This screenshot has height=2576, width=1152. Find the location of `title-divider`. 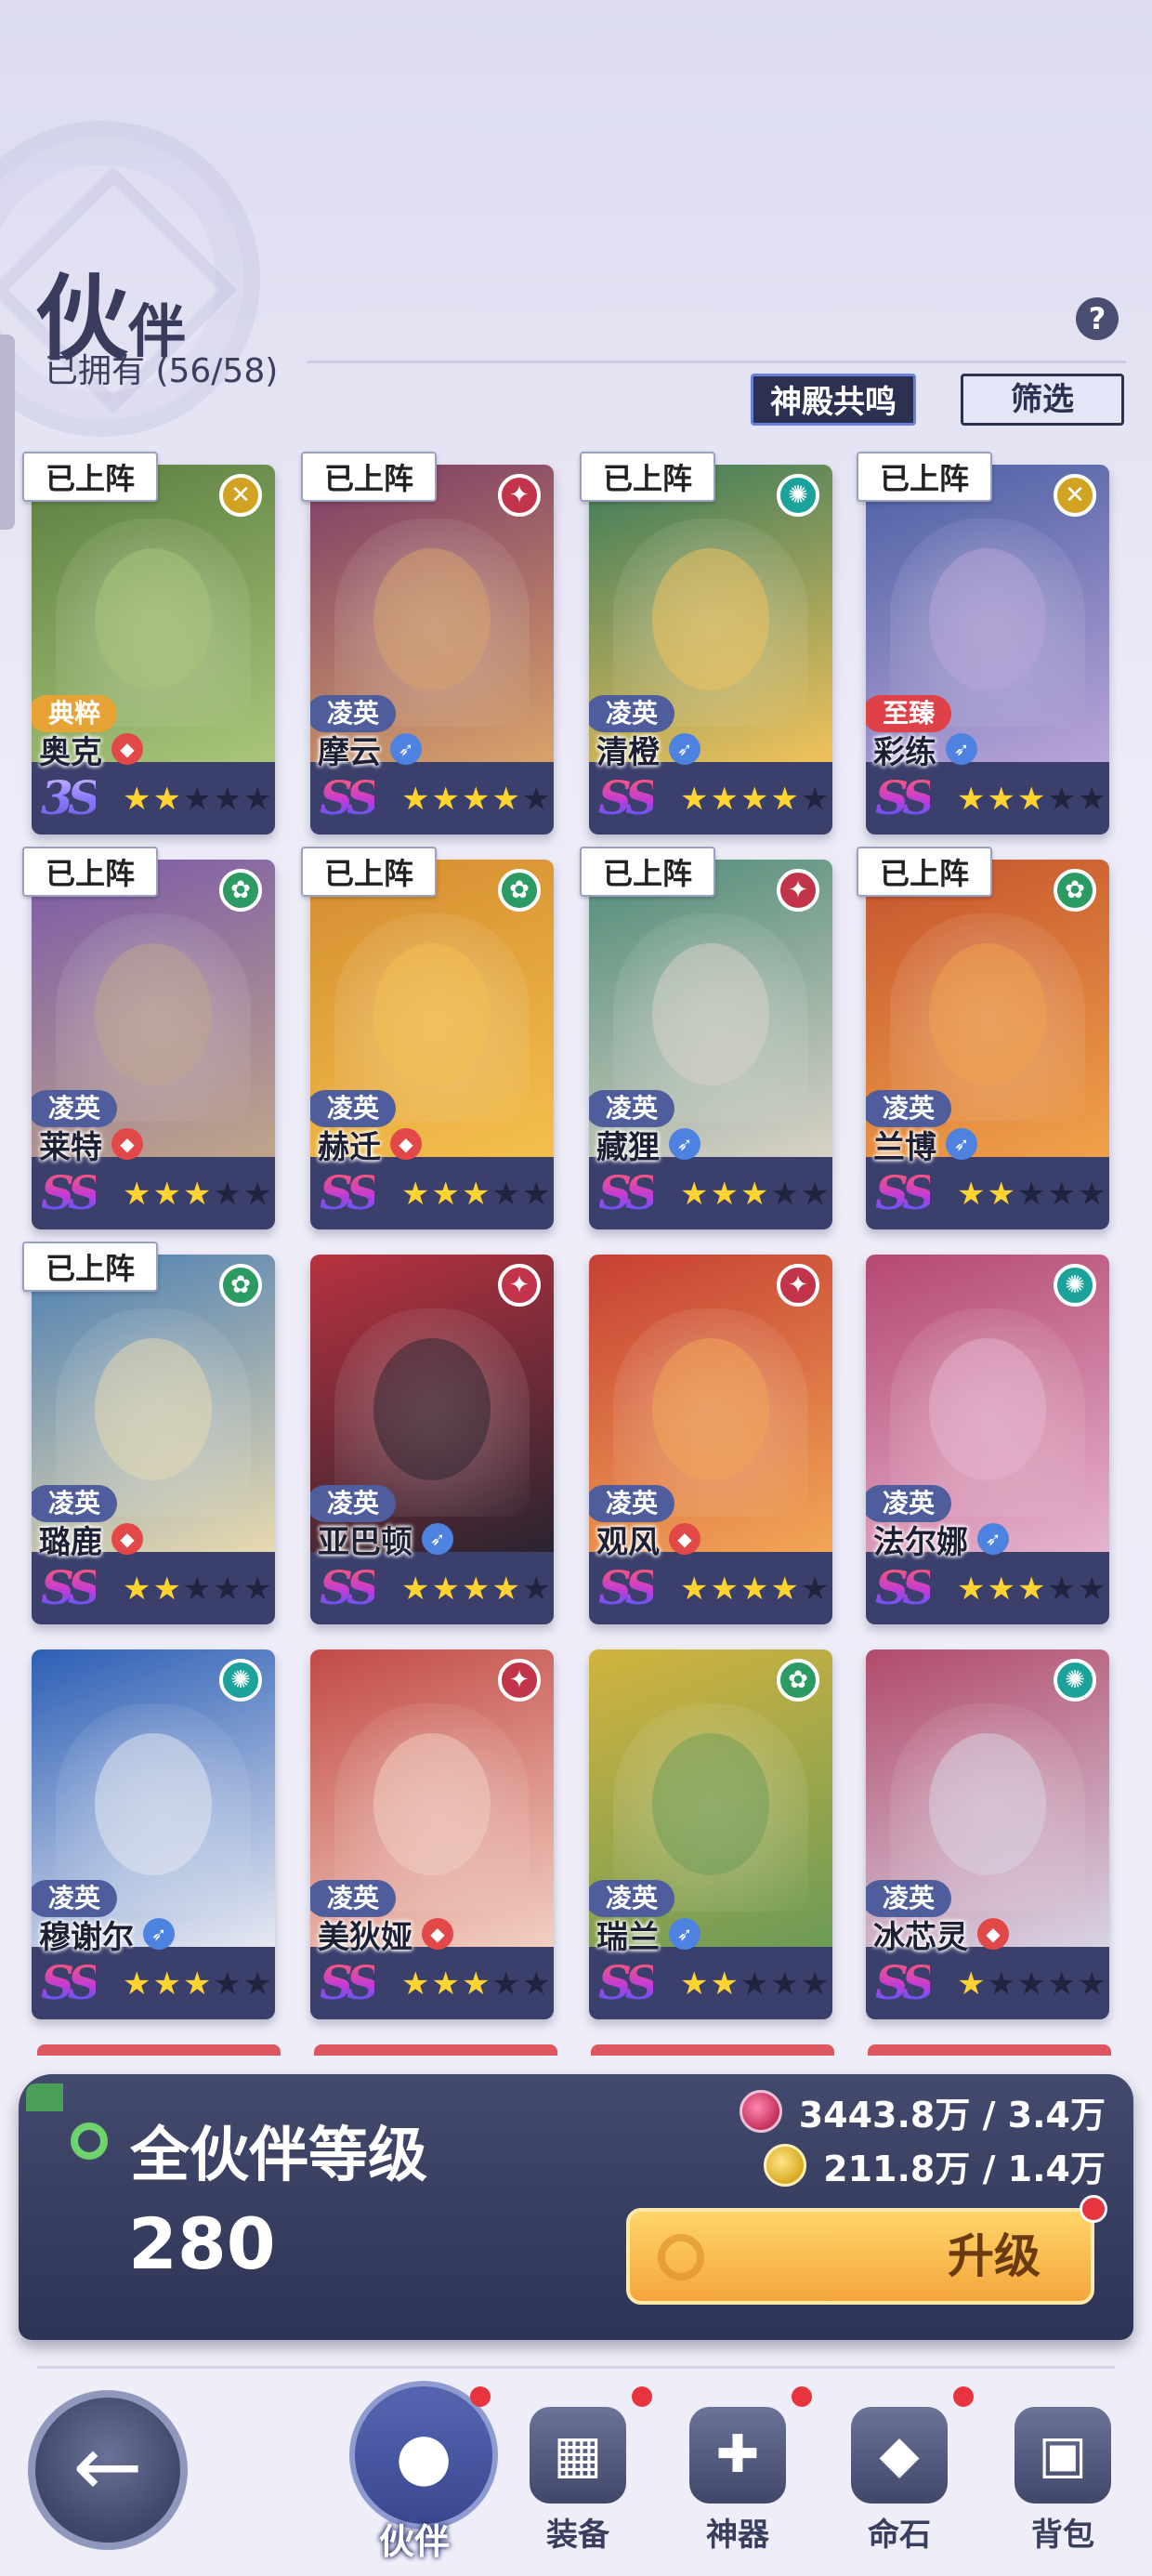

title-divider is located at coordinates (716, 362).